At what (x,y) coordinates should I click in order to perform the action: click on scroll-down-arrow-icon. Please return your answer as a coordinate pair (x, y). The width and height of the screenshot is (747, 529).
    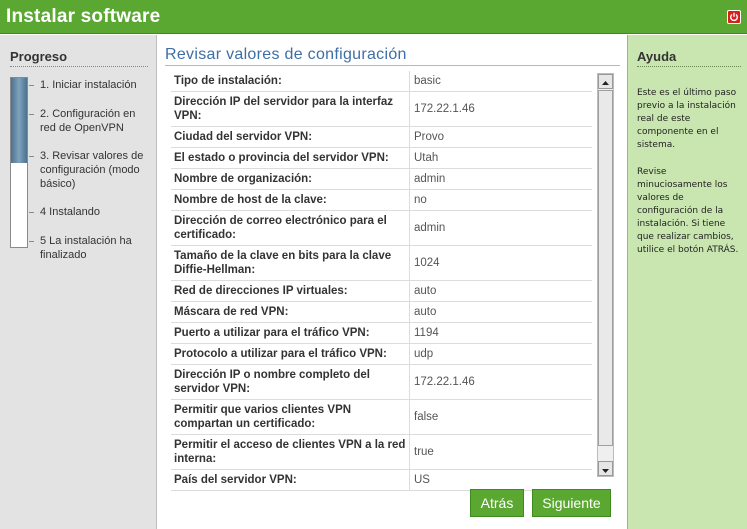
    Looking at the image, I should click on (605, 468).